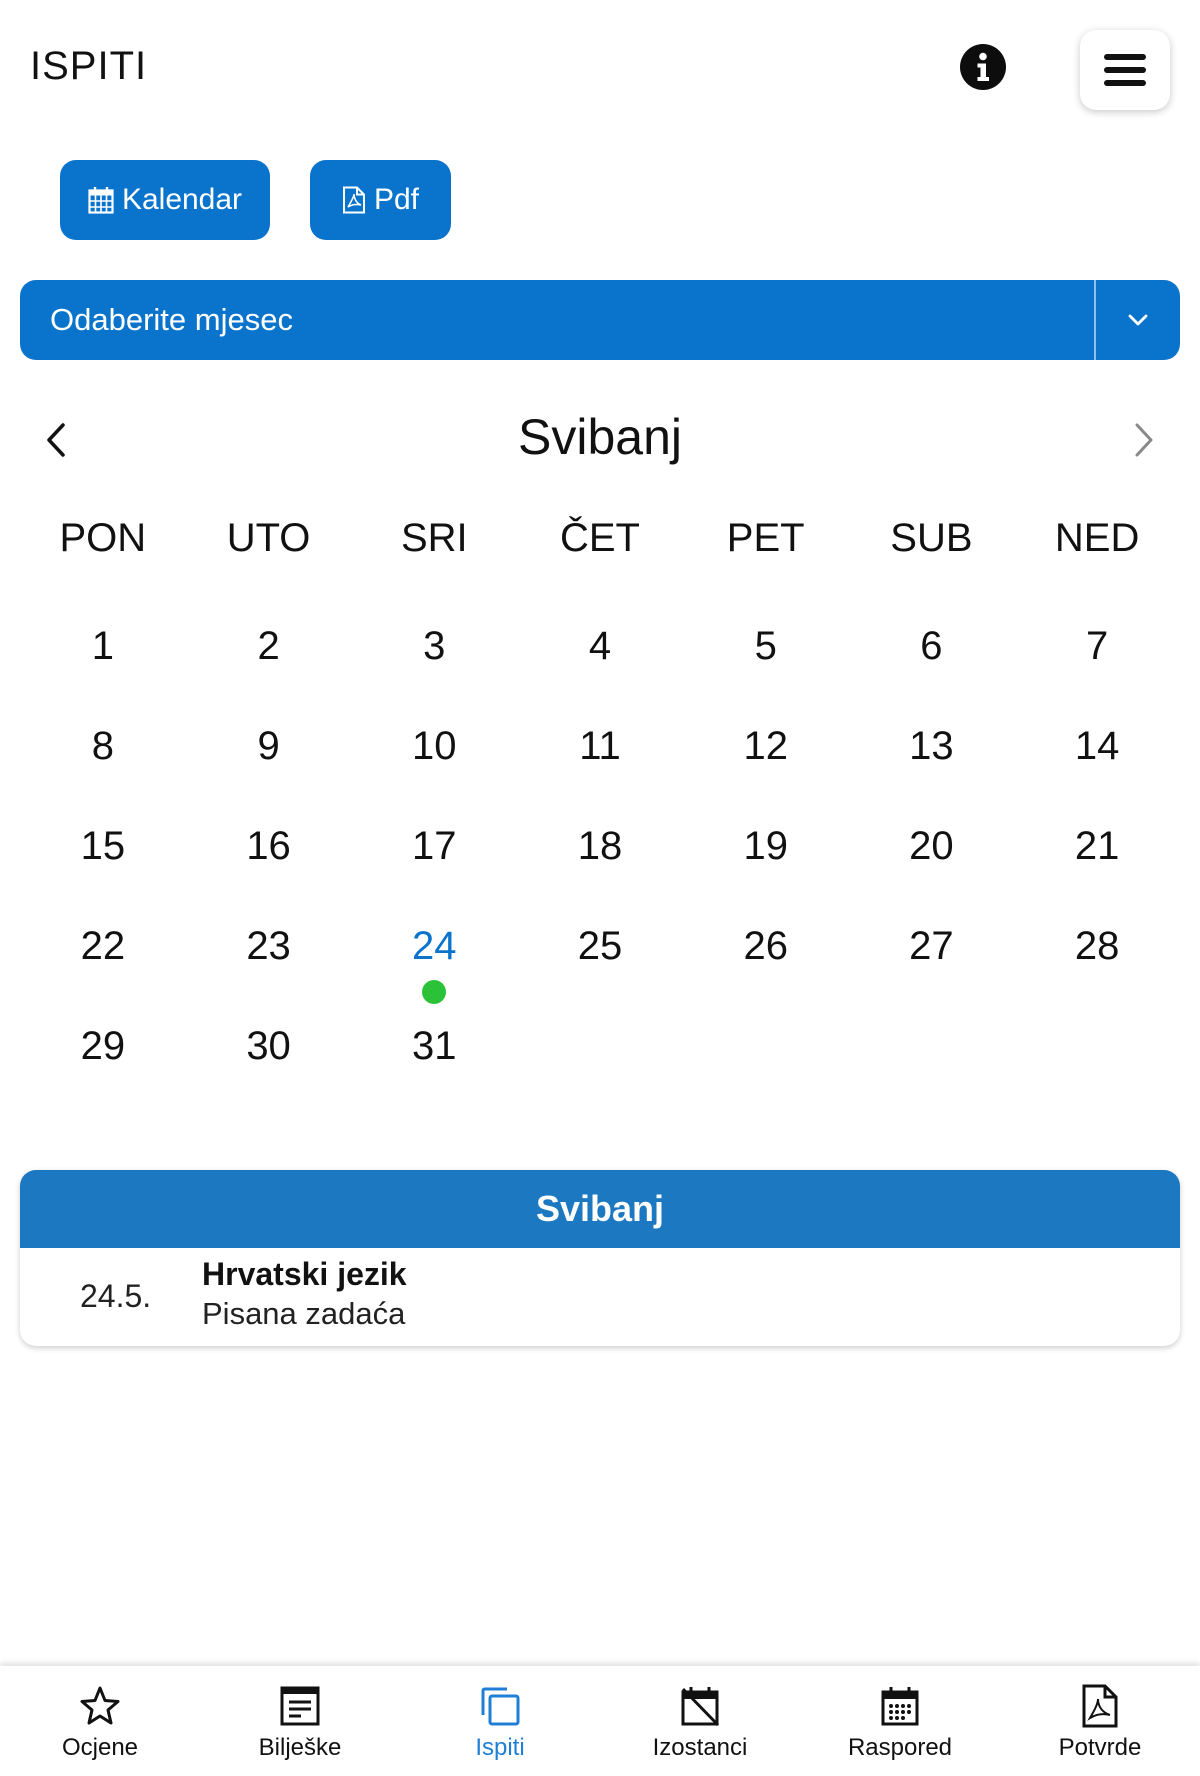 Image resolution: width=1200 pixels, height=1776 pixels. Describe the element at coordinates (434, 1074) in the screenshot. I see `calendar-day: 31` at that location.